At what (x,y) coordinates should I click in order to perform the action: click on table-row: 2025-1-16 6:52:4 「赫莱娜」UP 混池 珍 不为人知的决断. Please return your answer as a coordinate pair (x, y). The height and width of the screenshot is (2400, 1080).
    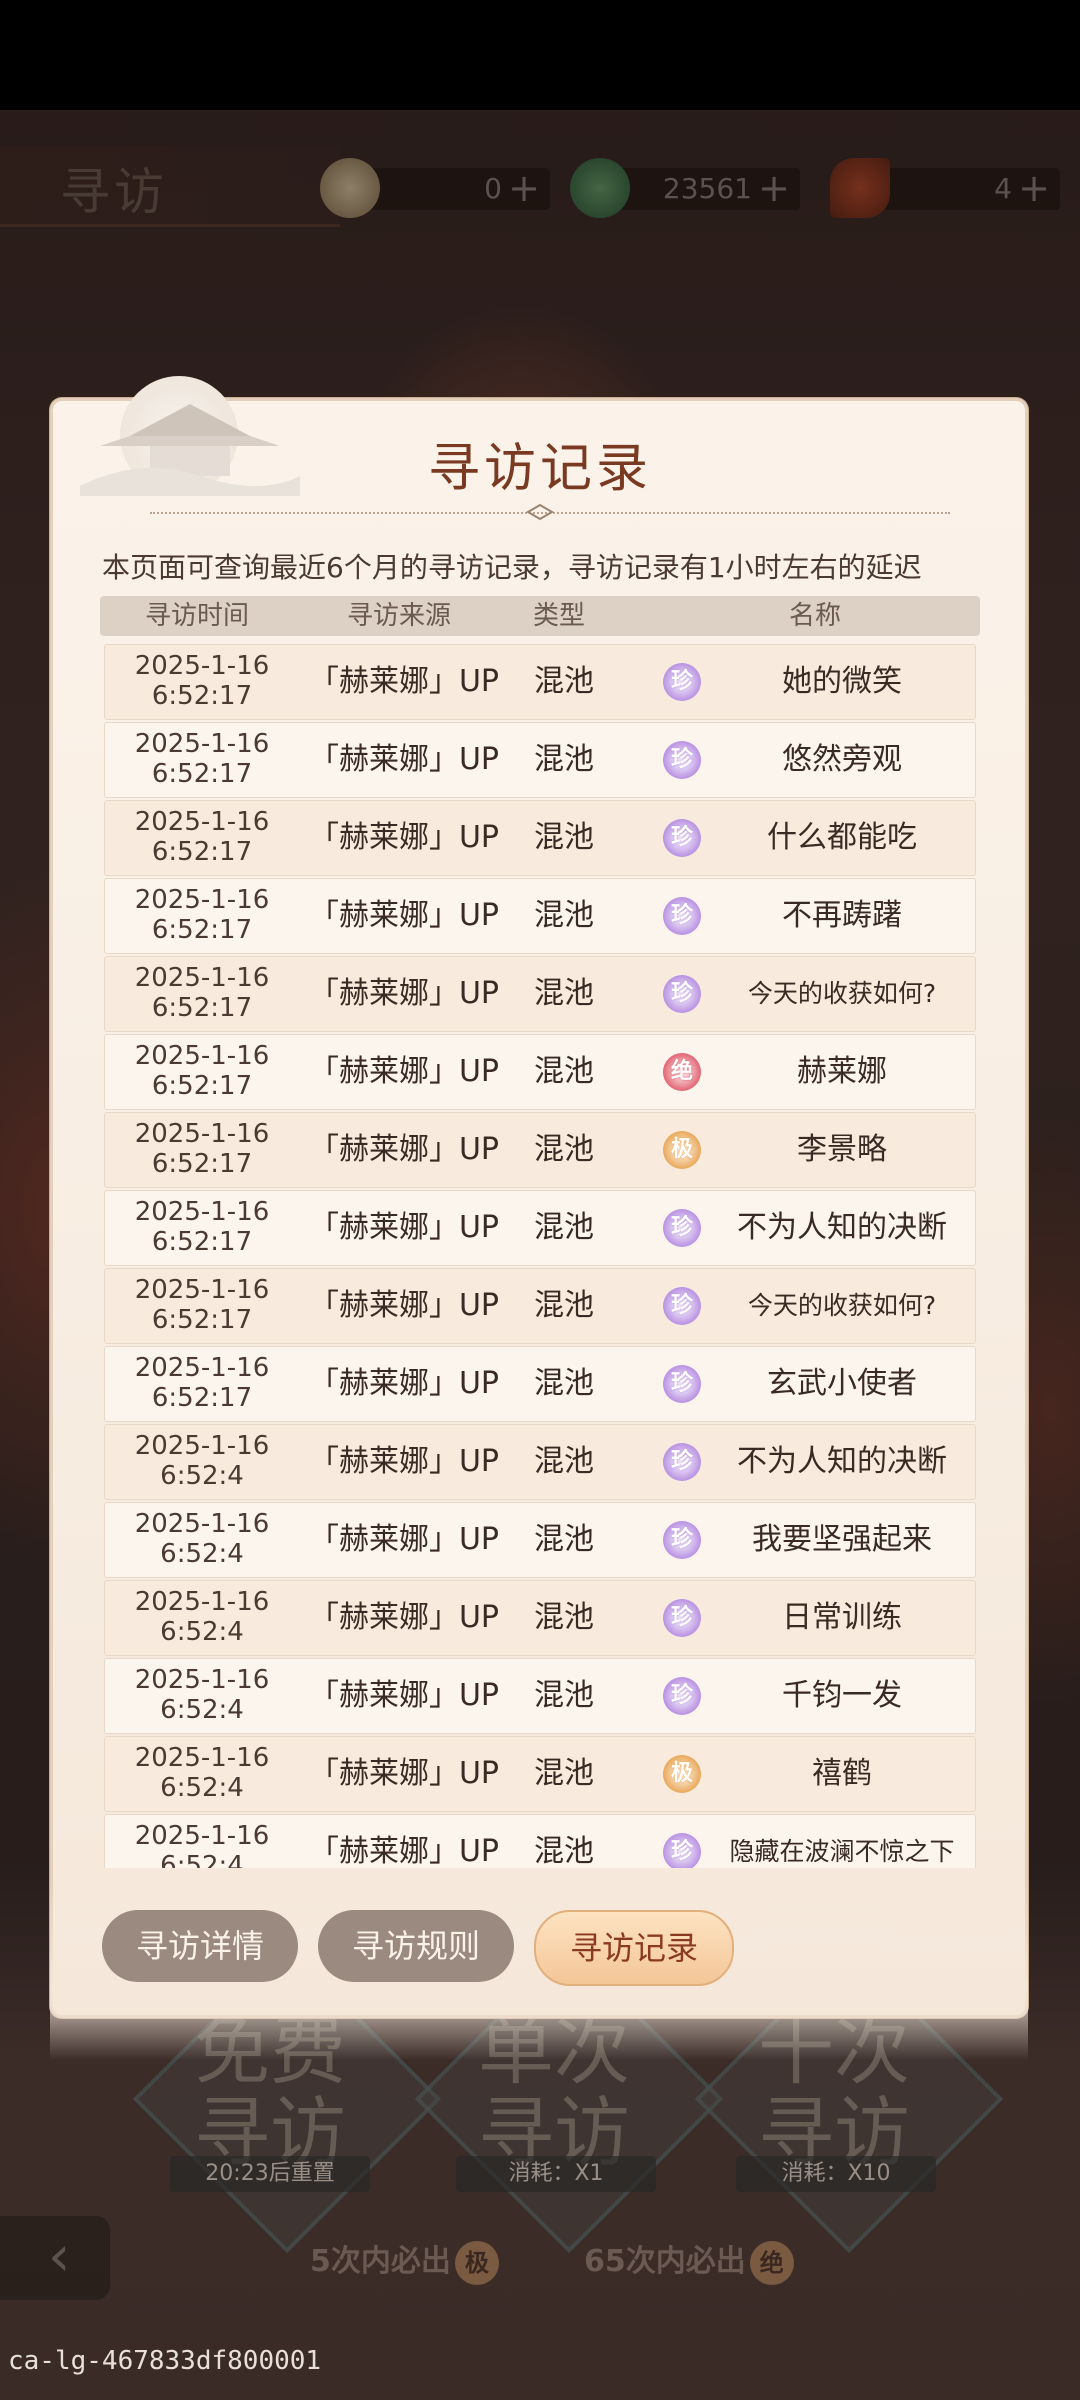
    Looking at the image, I should click on (540, 1462).